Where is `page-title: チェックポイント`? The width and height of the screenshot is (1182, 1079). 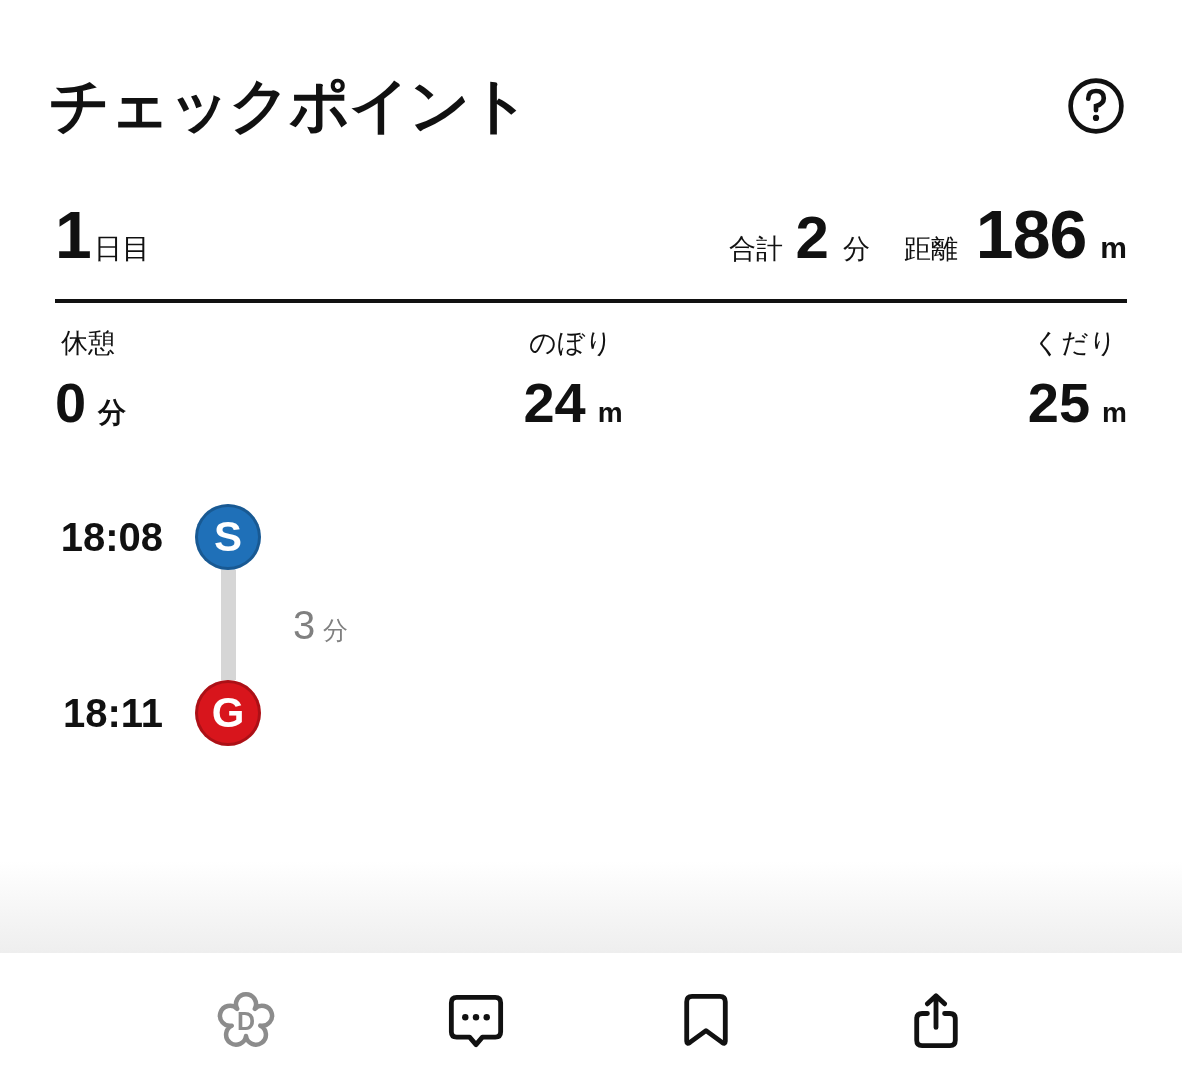 page-title: チェックポイント is located at coordinates (289, 106).